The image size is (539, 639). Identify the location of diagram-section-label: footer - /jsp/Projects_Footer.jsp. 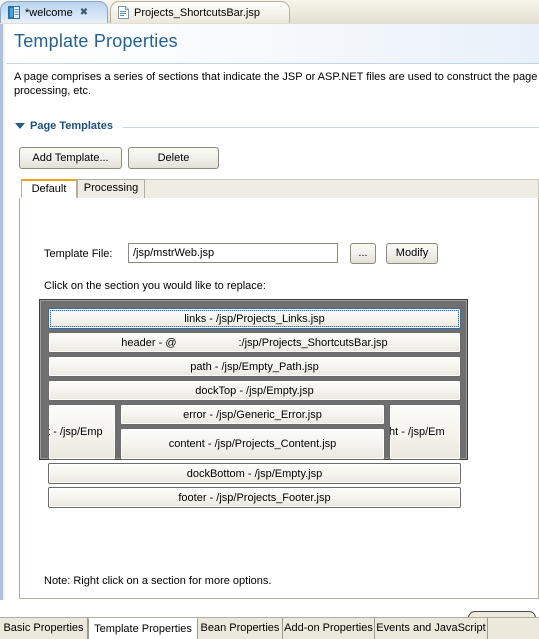
(254, 497).